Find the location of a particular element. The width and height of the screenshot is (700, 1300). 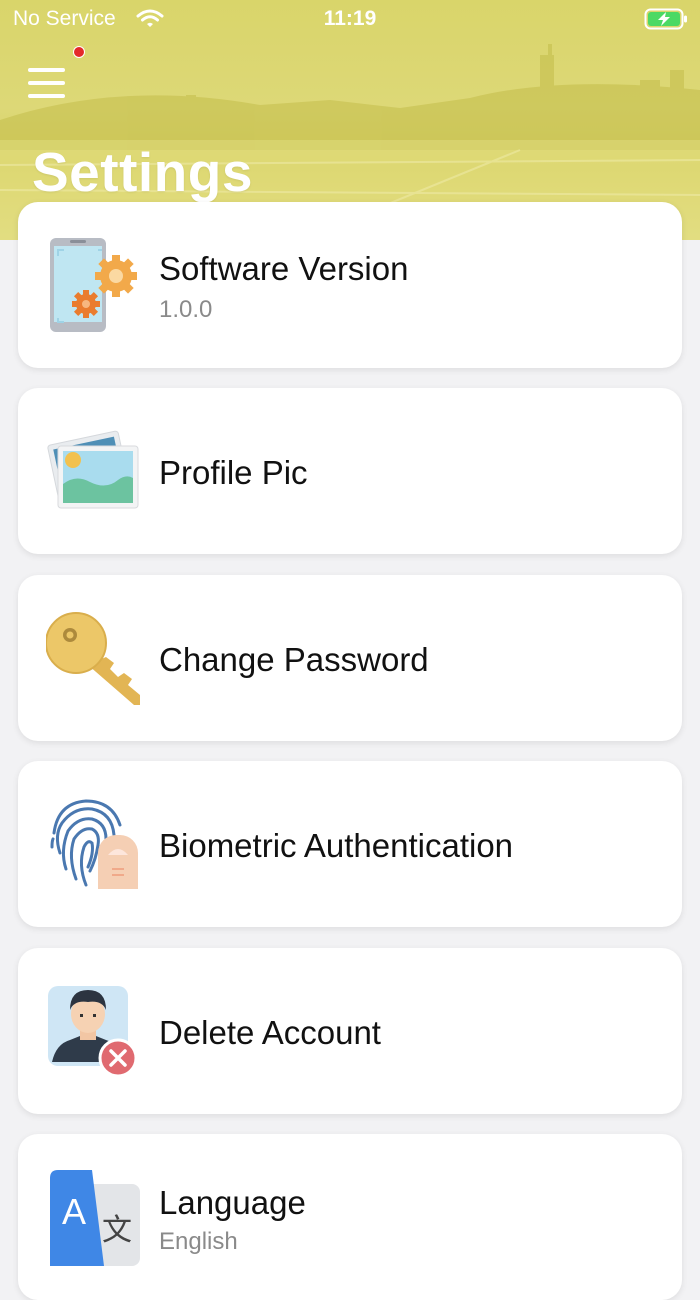

software-version-value: 1.0.0 is located at coordinates (186, 309).